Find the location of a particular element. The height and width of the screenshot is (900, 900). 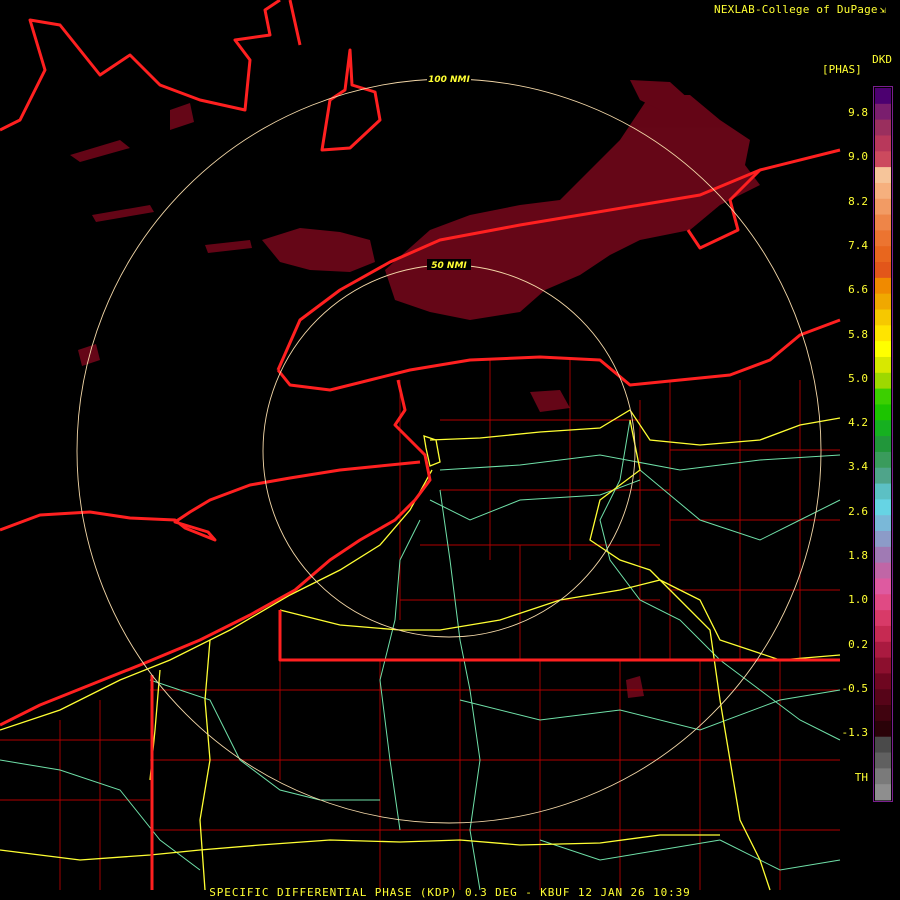

legend-tick-label: TH is located at coordinates (861, 777).